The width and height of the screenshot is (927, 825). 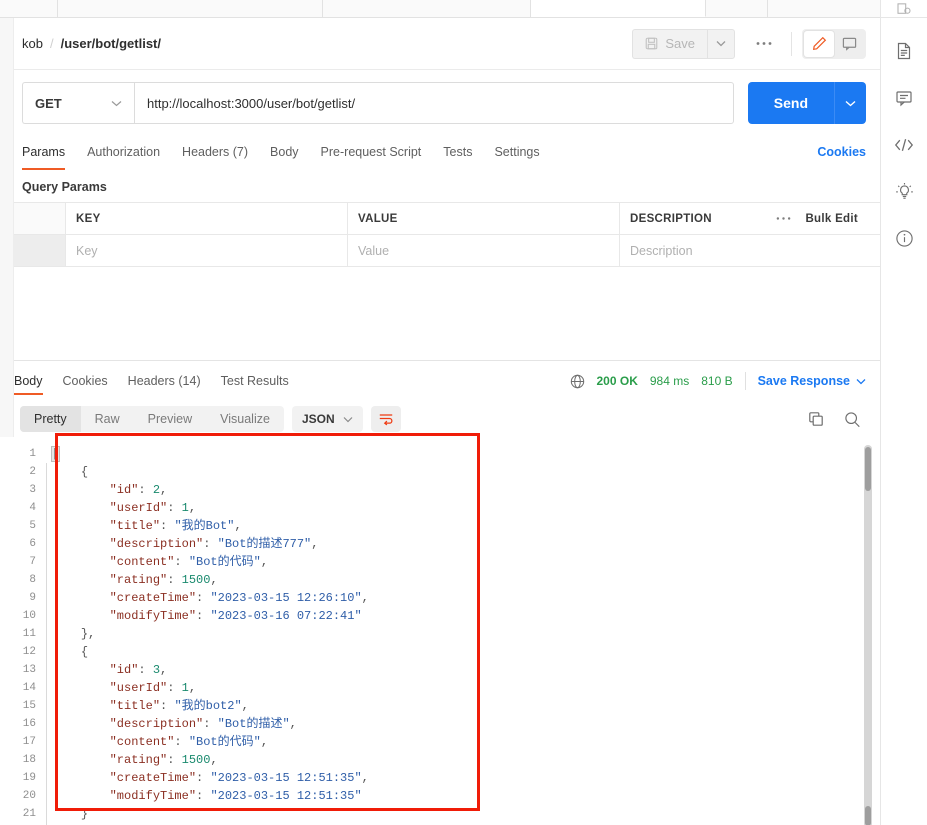 I want to click on table-options-button, so click(x=783, y=218).